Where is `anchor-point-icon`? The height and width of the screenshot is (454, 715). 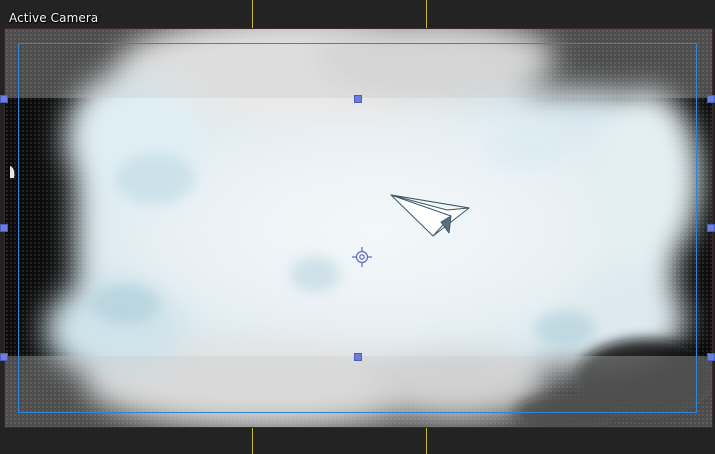
anchor-point-icon is located at coordinates (362, 257).